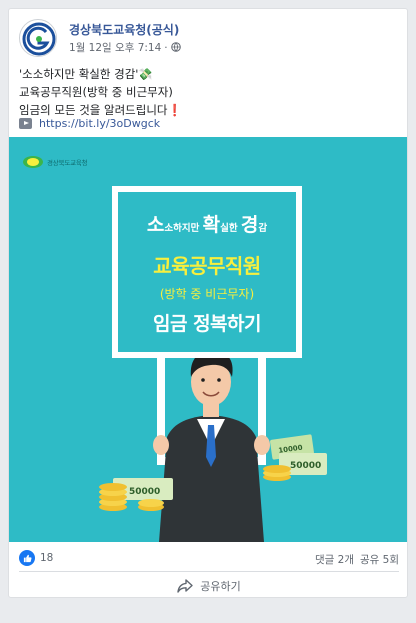 This screenshot has width=416, height=623. What do you see at coordinates (99, 123) in the screenshot?
I see `post-link: https://bit.ly/3oDwgck` at bounding box center [99, 123].